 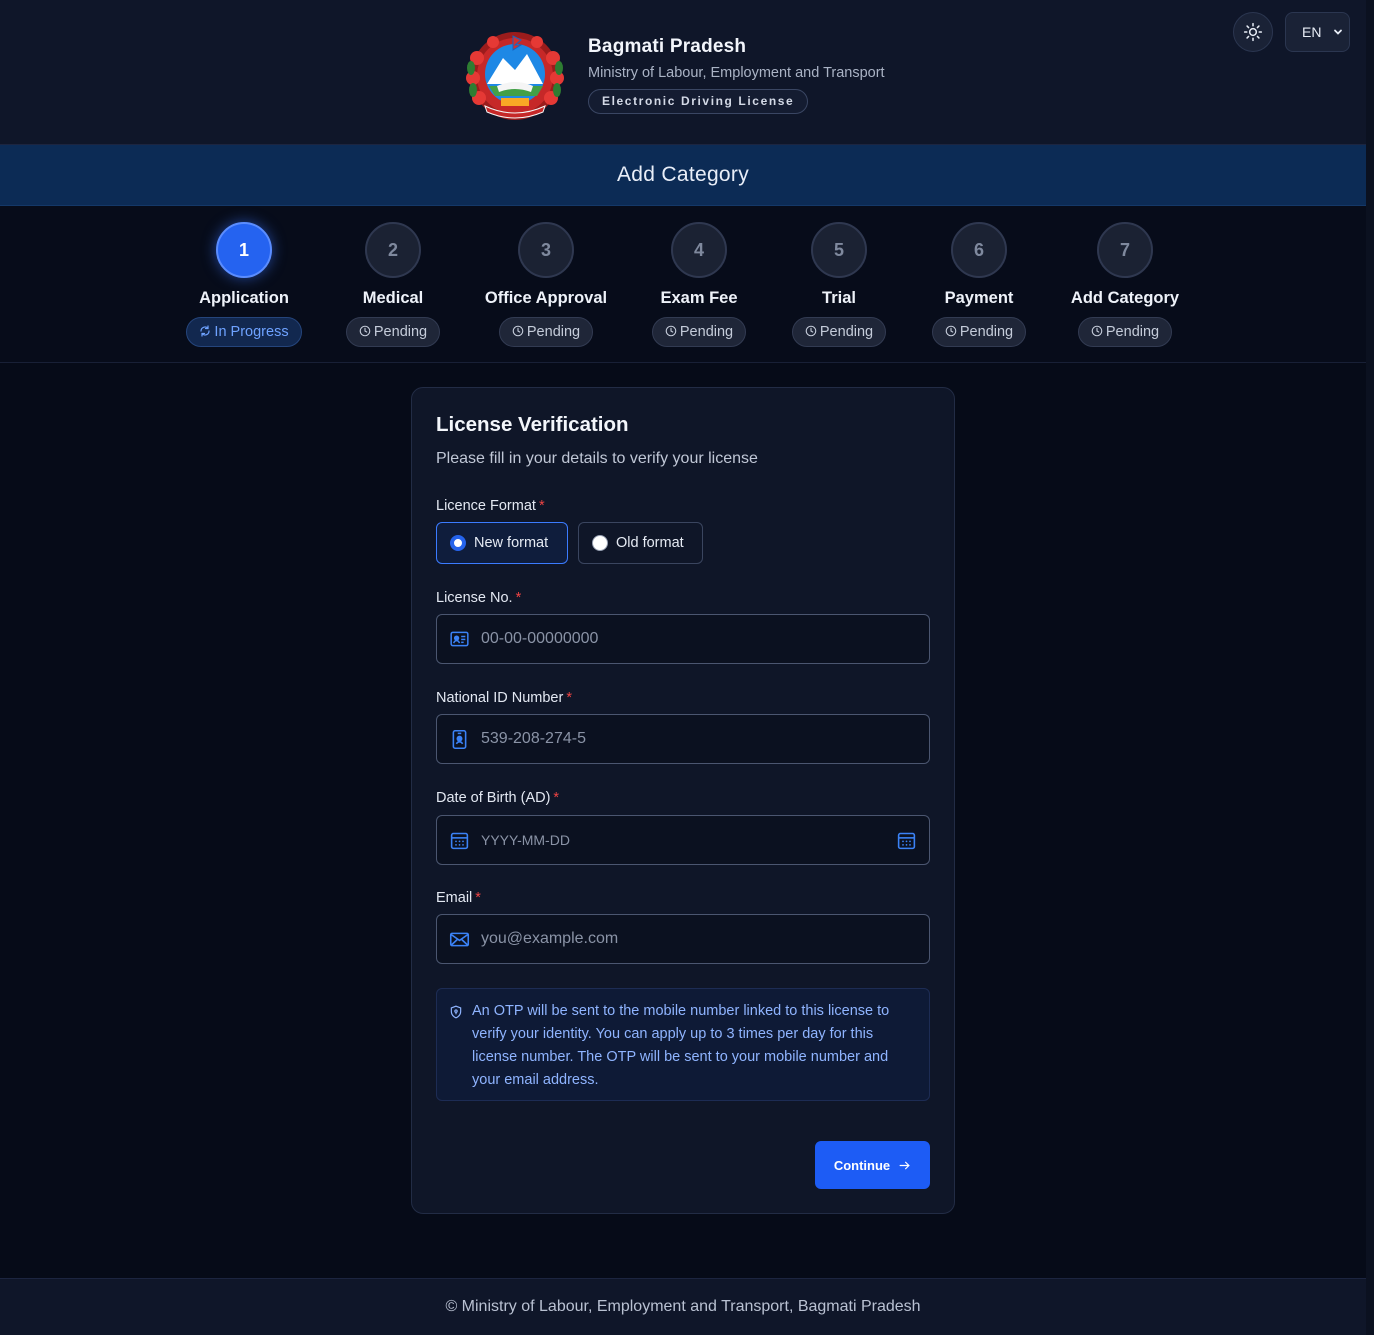 What do you see at coordinates (667, 46) in the screenshot?
I see `brand-title: Bagmati Pradesh` at bounding box center [667, 46].